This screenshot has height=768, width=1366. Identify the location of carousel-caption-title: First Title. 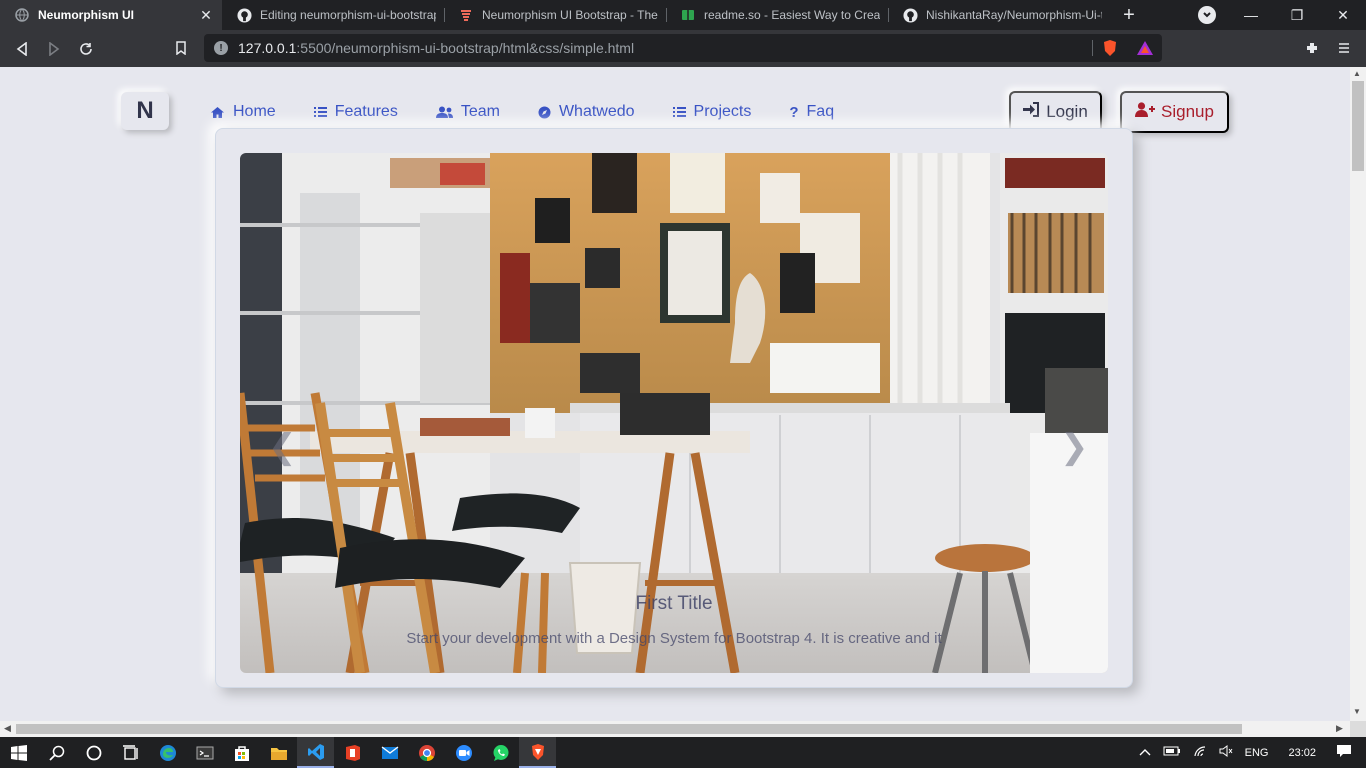
(674, 603).